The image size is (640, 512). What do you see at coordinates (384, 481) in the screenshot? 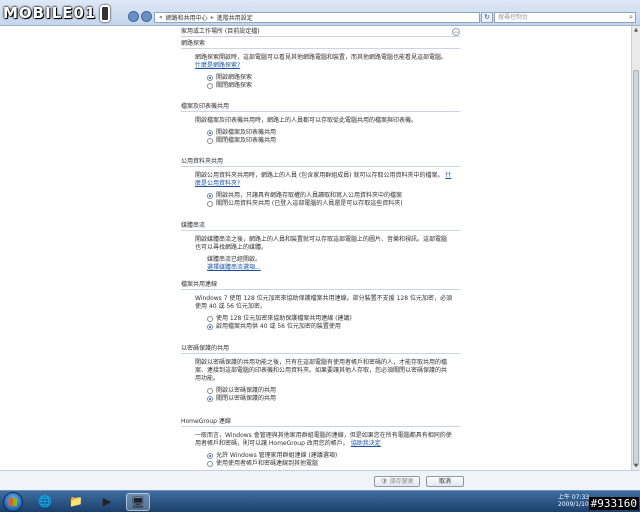
I see `shield-icon: 🛡` at bounding box center [384, 481].